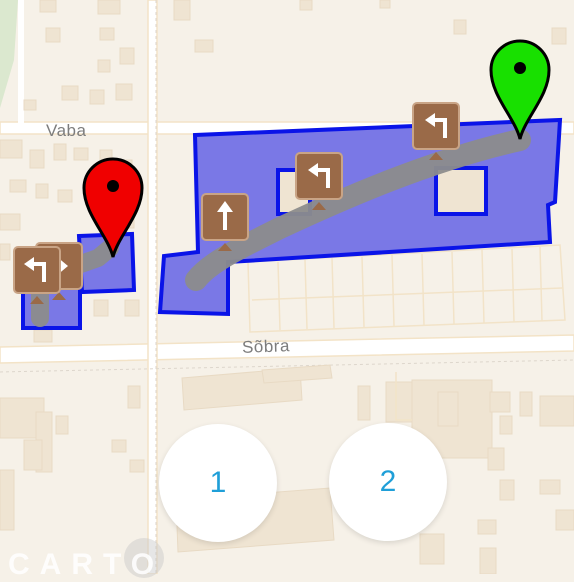 This screenshot has width=574, height=582. I want to click on route-option-button-1: 1, so click(218, 483).